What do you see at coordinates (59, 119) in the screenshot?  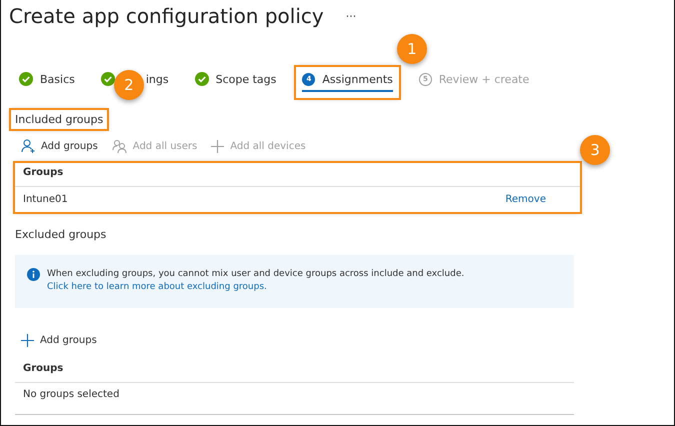 I see `section-heading: Included groups` at bounding box center [59, 119].